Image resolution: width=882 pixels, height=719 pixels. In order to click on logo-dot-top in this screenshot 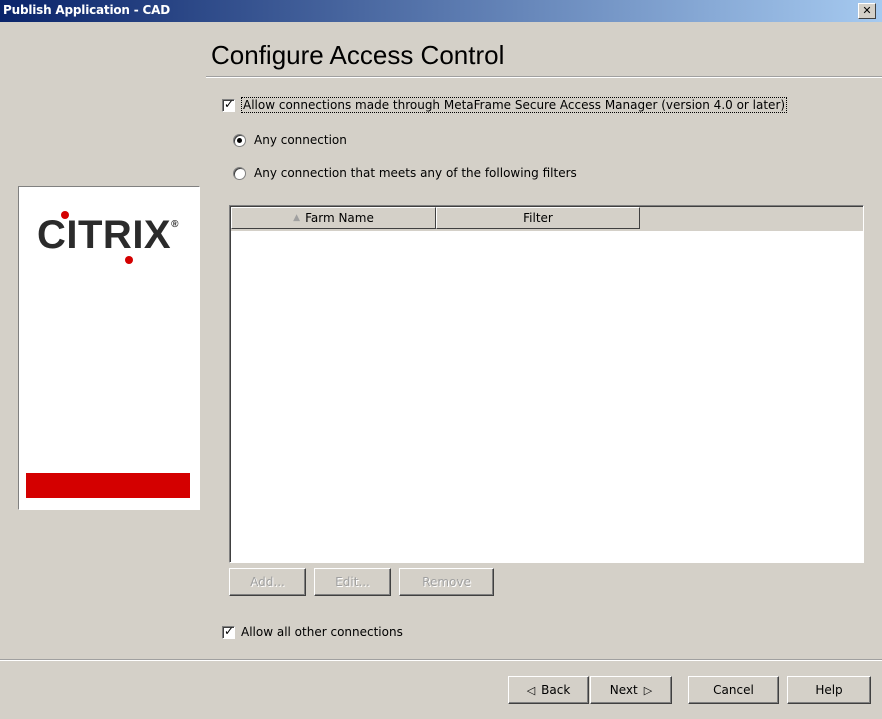, I will do `click(65, 215)`.